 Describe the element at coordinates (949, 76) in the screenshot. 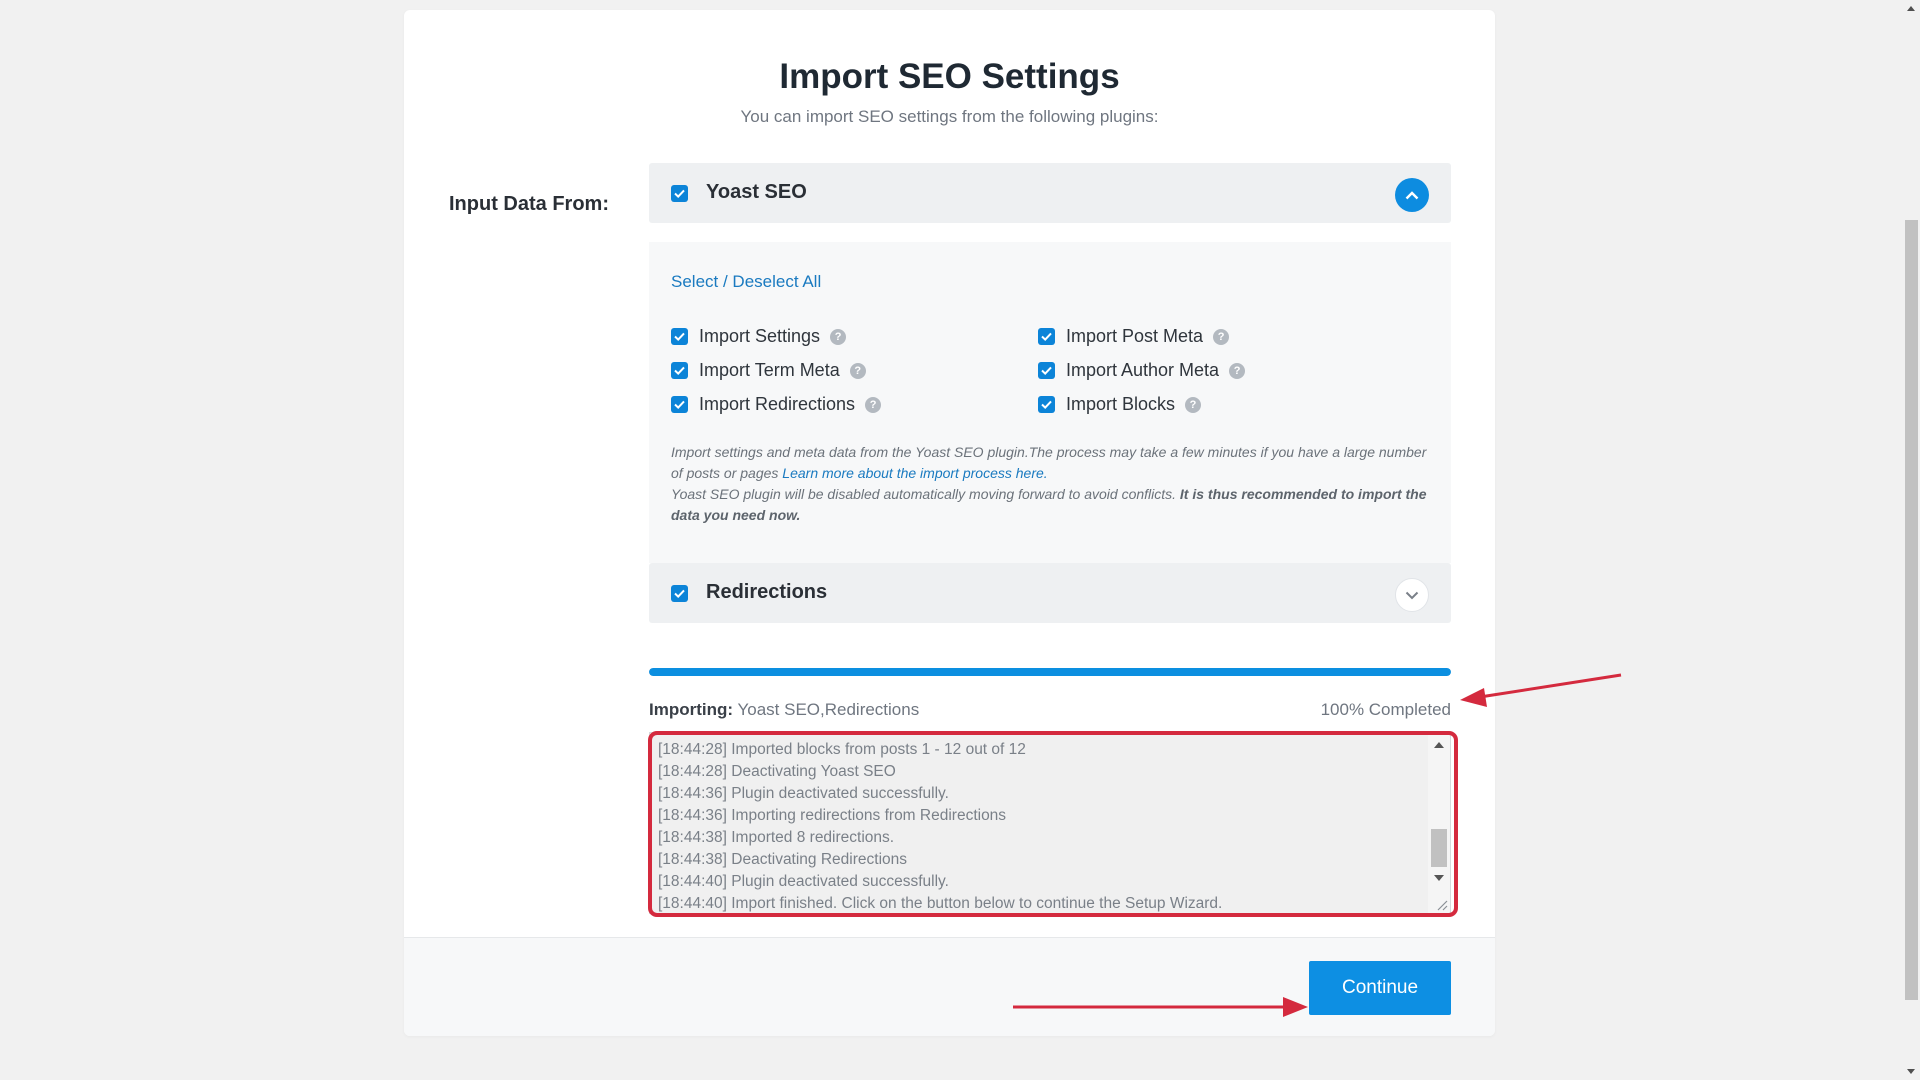

I see `page-title: Import SEO Settings` at that location.